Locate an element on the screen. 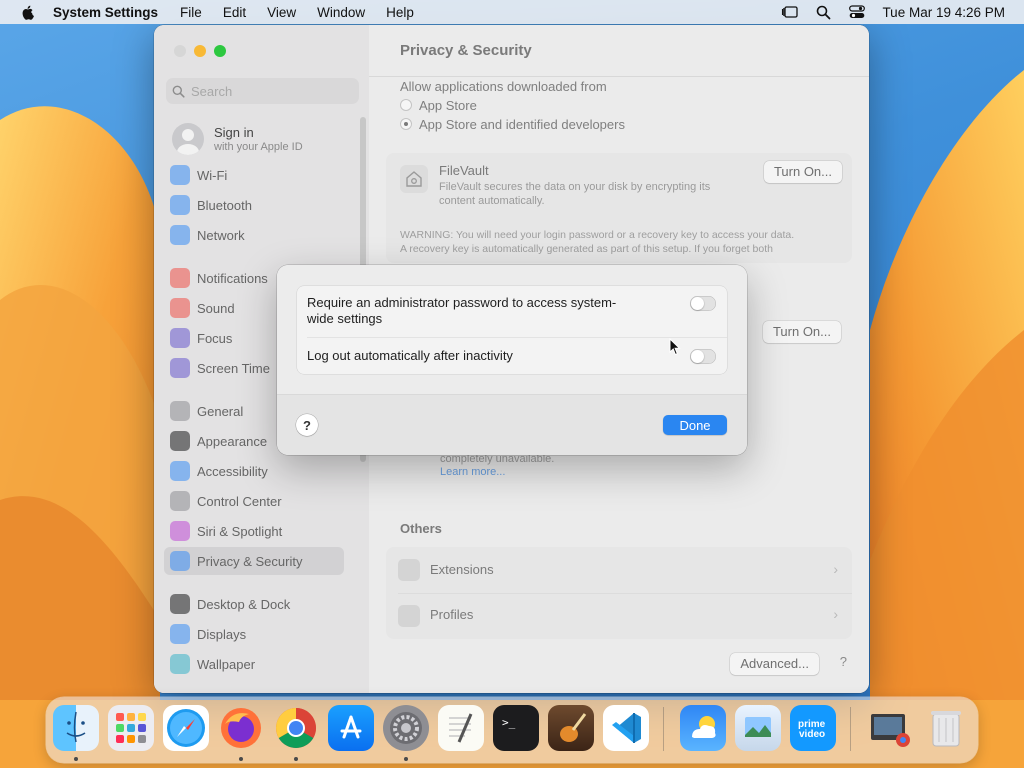 This screenshot has width=1024, height=768. profiles-row: Profiles › is located at coordinates (619, 616).